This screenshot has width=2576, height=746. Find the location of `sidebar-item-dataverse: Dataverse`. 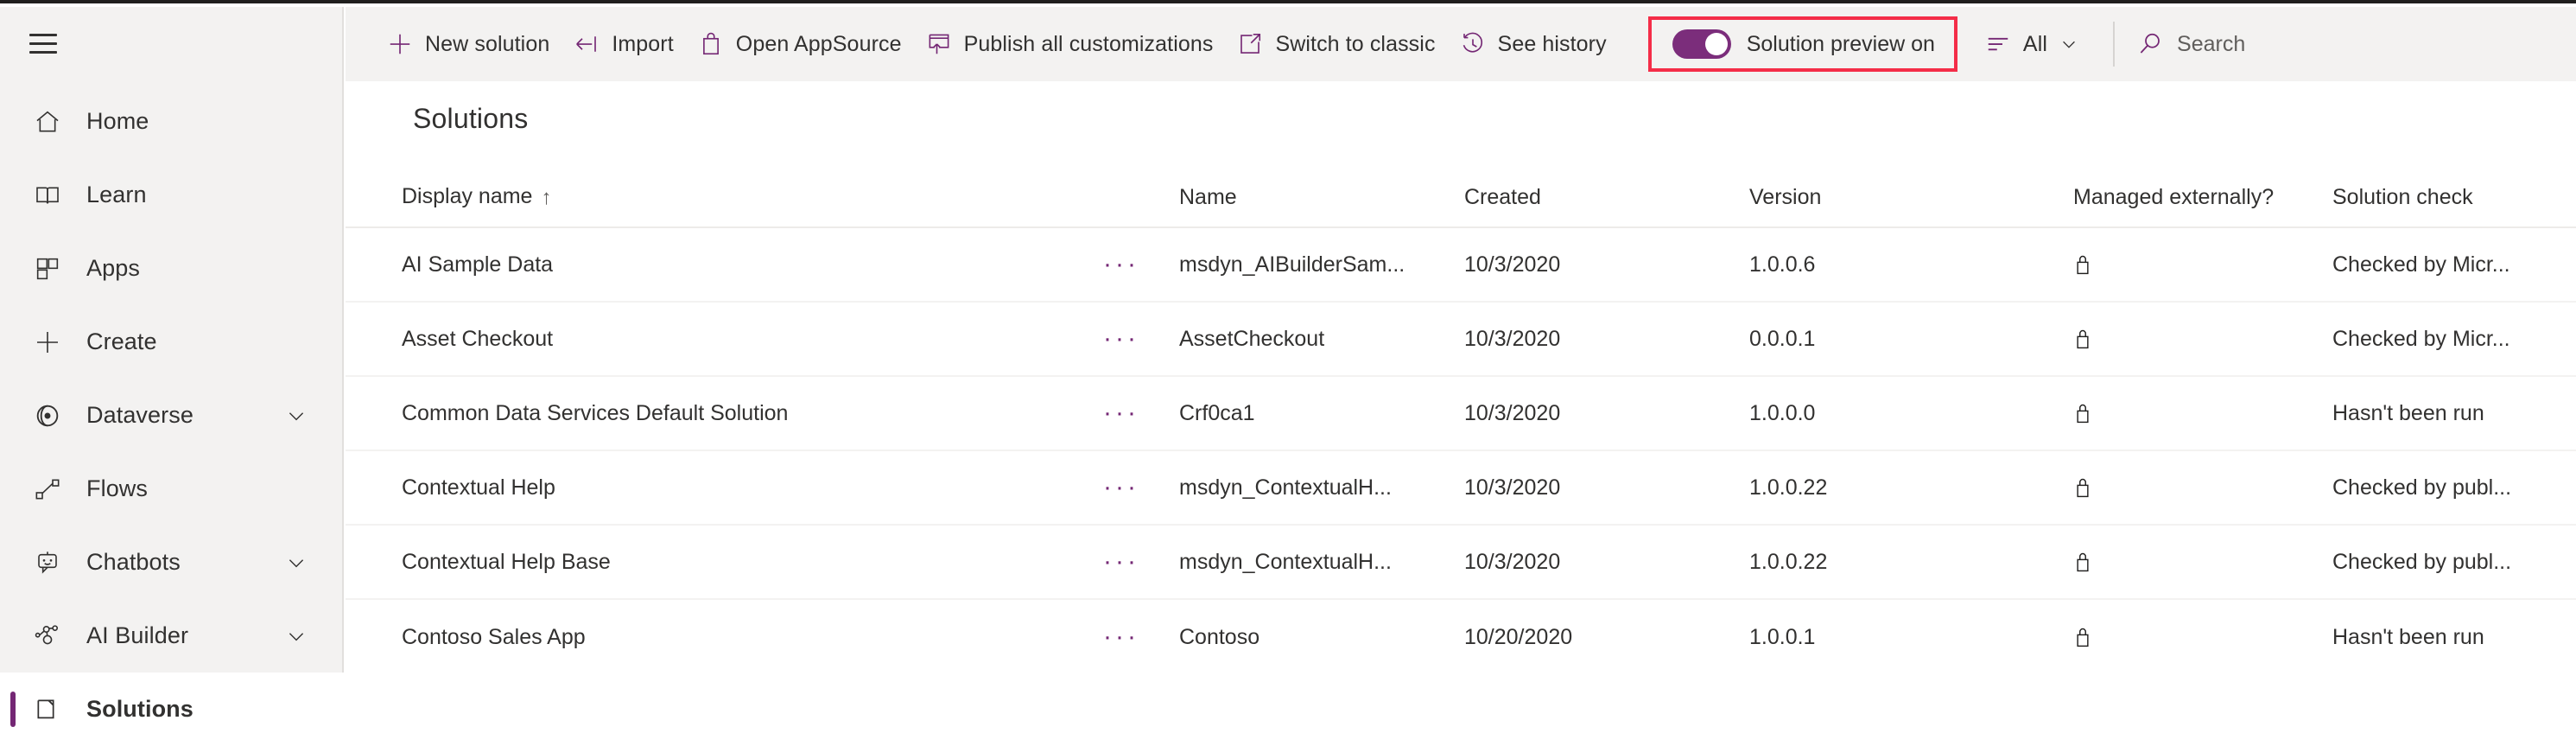

sidebar-item-dataverse: Dataverse is located at coordinates (172, 415).